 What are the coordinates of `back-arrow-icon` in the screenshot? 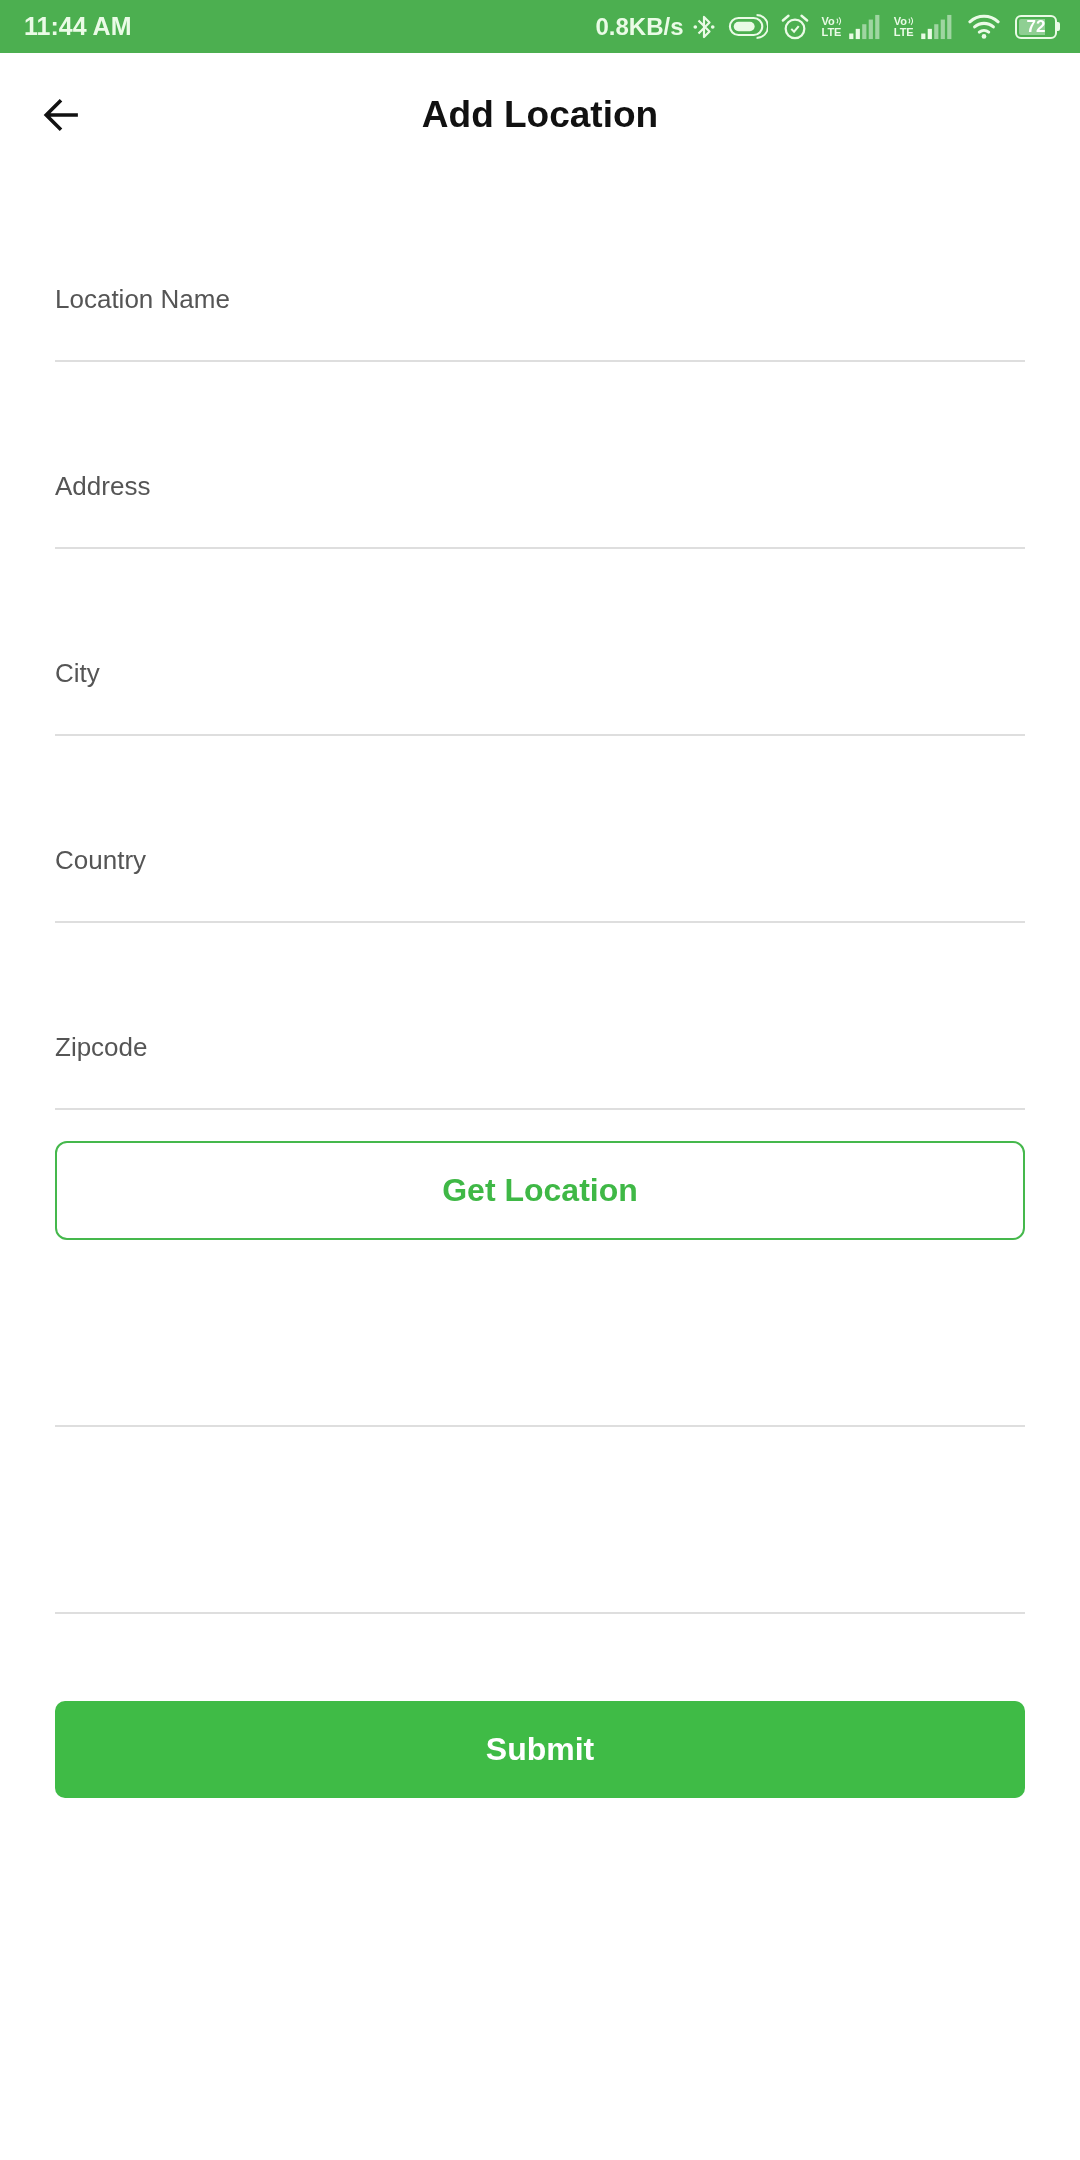 It's located at (61, 115).